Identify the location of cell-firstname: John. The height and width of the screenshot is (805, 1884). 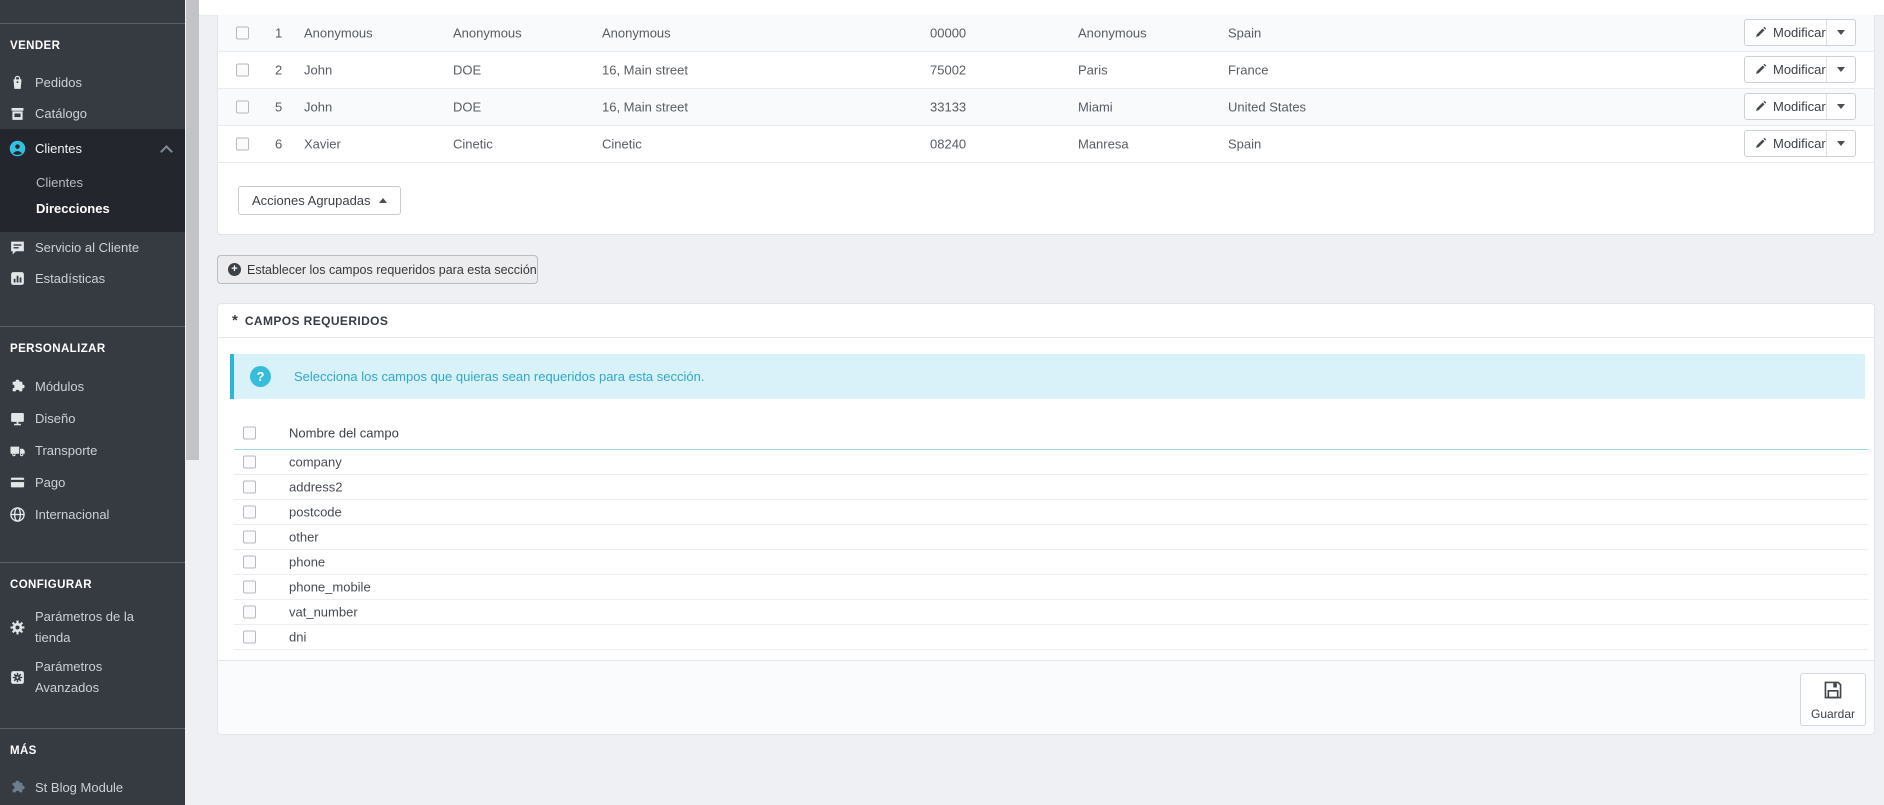
(318, 107).